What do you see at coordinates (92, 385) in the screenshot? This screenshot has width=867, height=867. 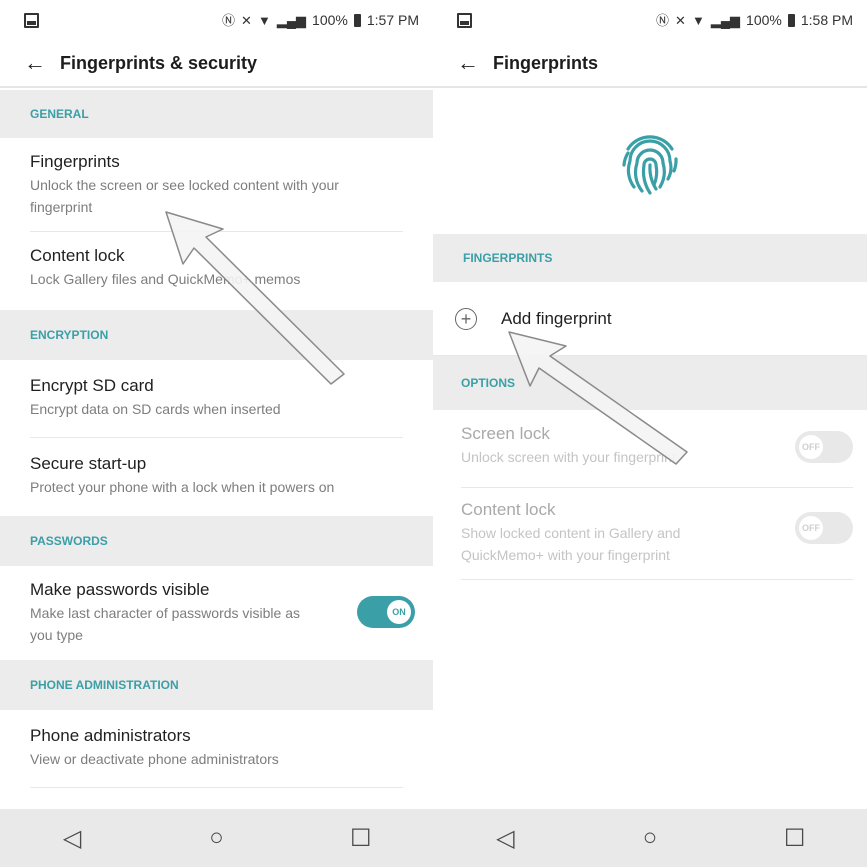 I see `setting-title: Encrypt SD card` at bounding box center [92, 385].